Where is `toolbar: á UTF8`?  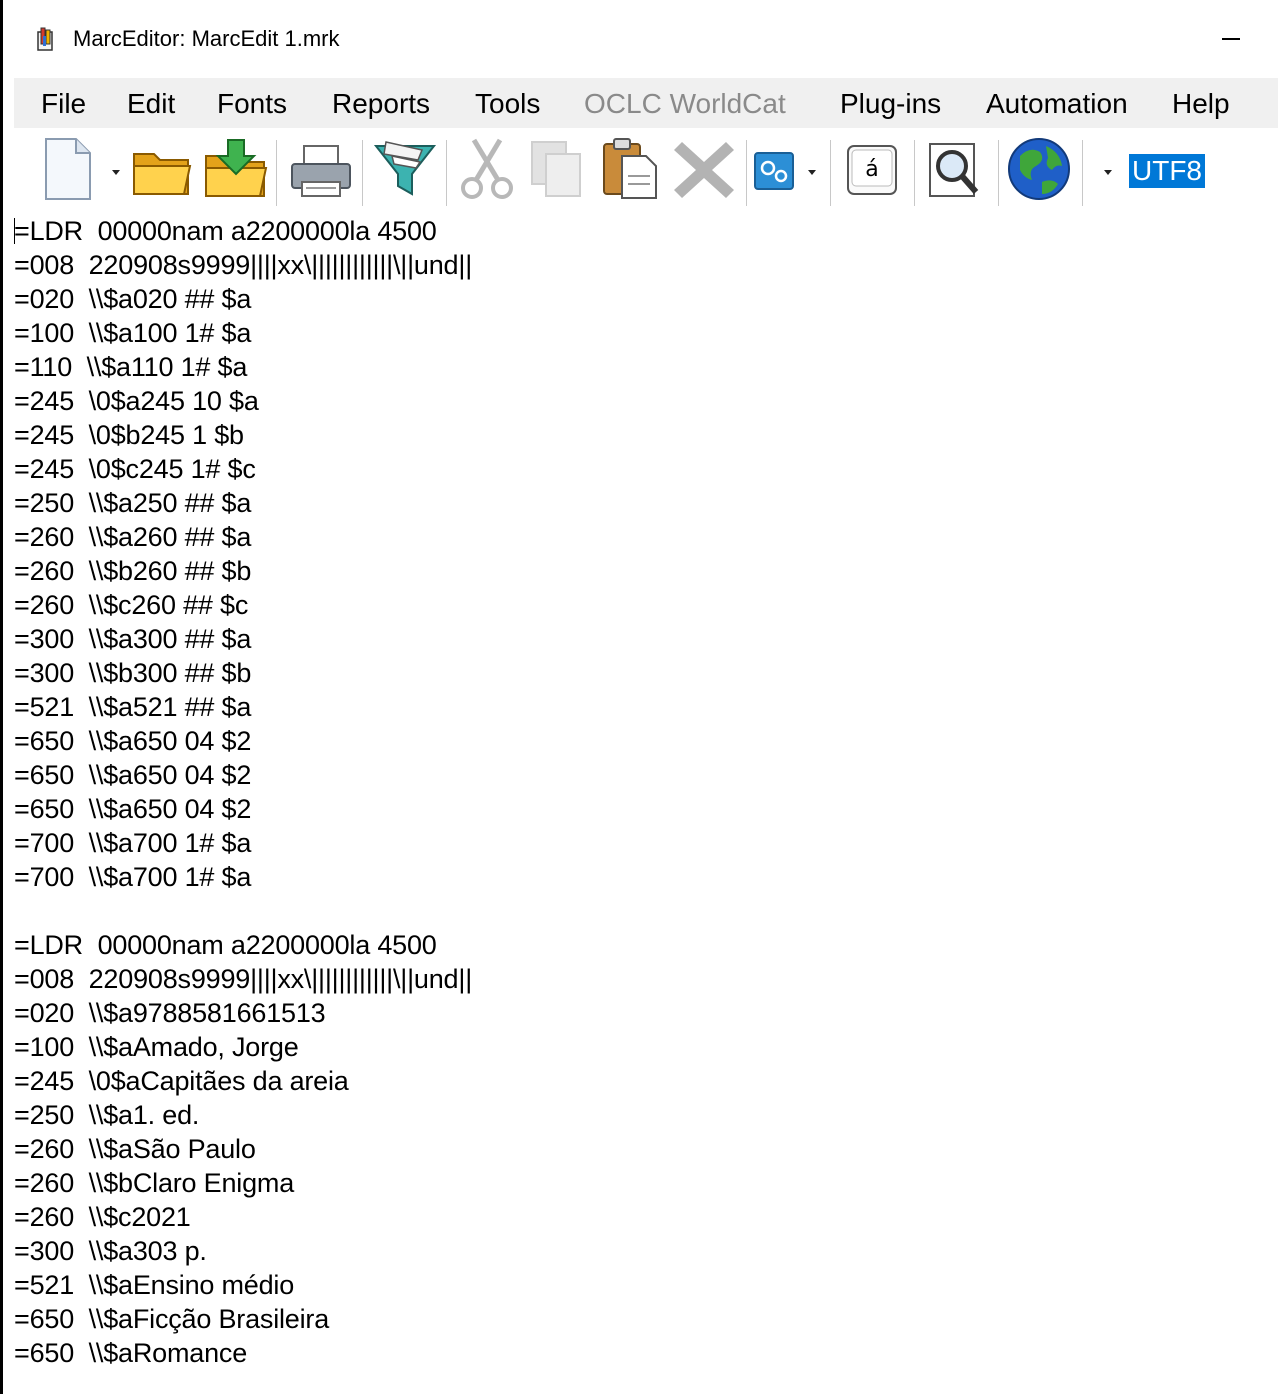
toolbar: á UTF8 is located at coordinates (646, 173).